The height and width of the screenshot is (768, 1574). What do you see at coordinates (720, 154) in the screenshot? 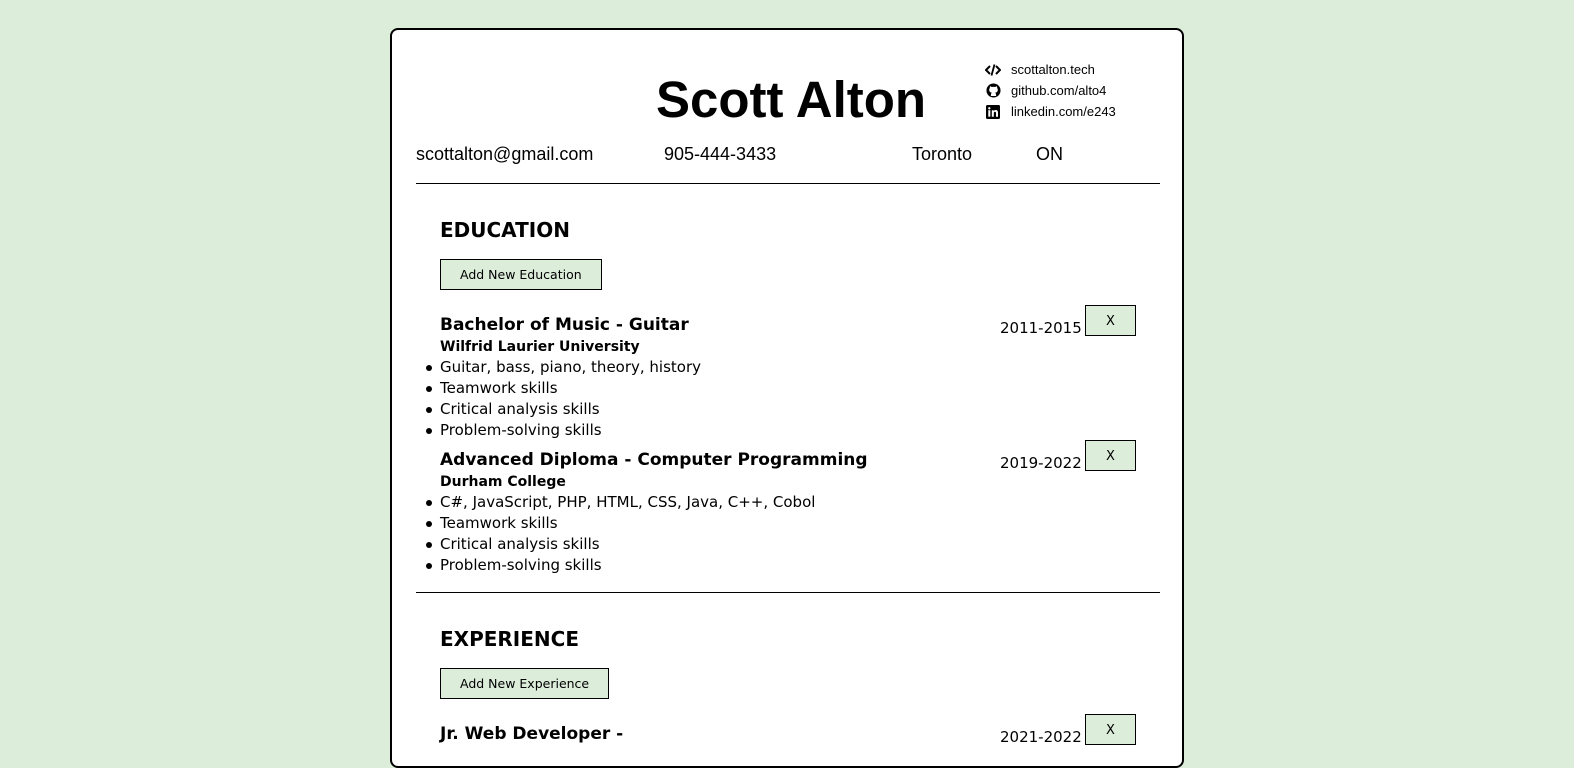
I see `phone-text: 905-444-3433` at bounding box center [720, 154].